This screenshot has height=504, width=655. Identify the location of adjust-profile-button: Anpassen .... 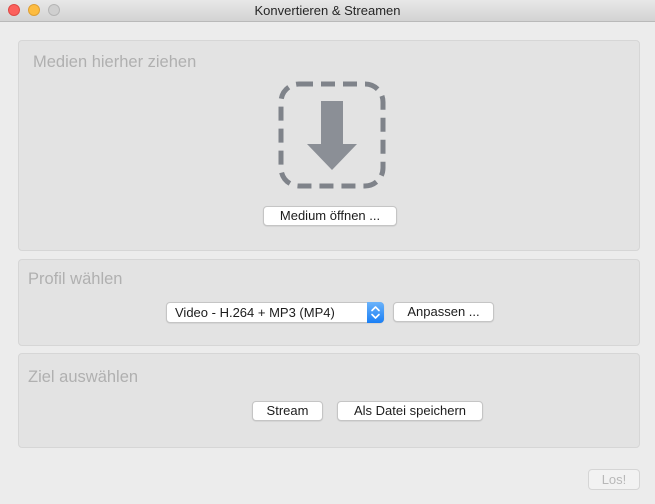
(443, 312).